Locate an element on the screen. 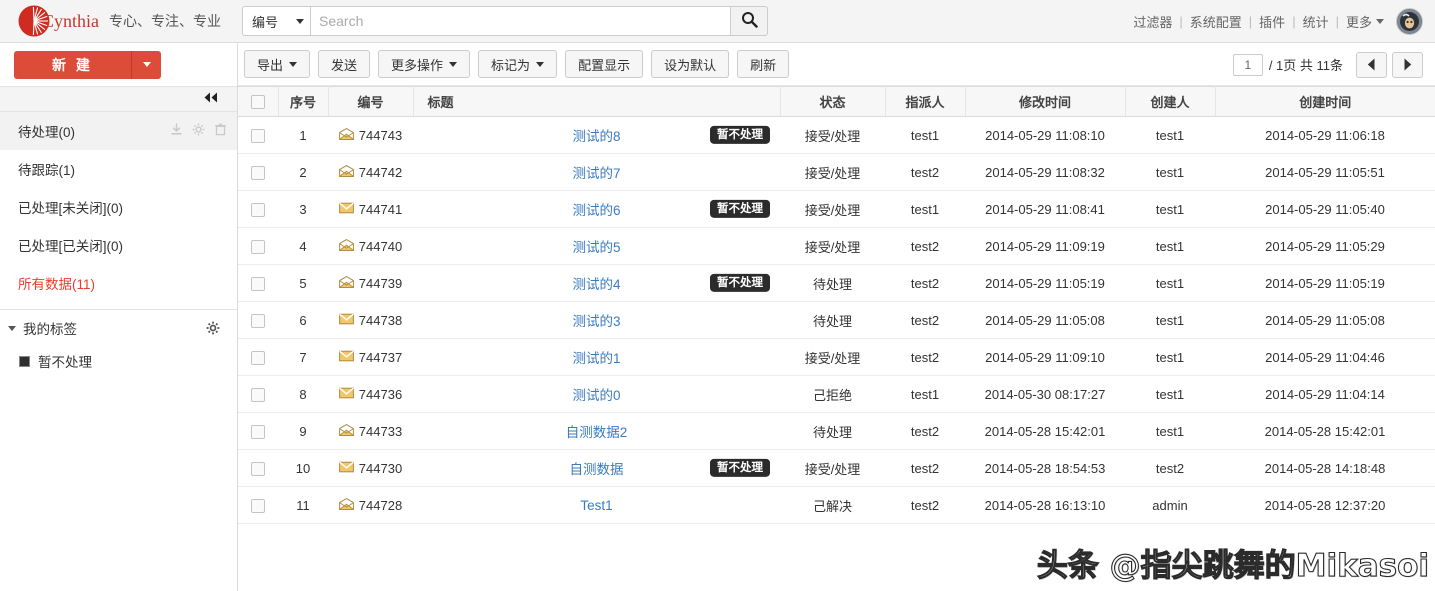 This screenshot has width=1435, height=591. export-button: 导出 is located at coordinates (277, 64).